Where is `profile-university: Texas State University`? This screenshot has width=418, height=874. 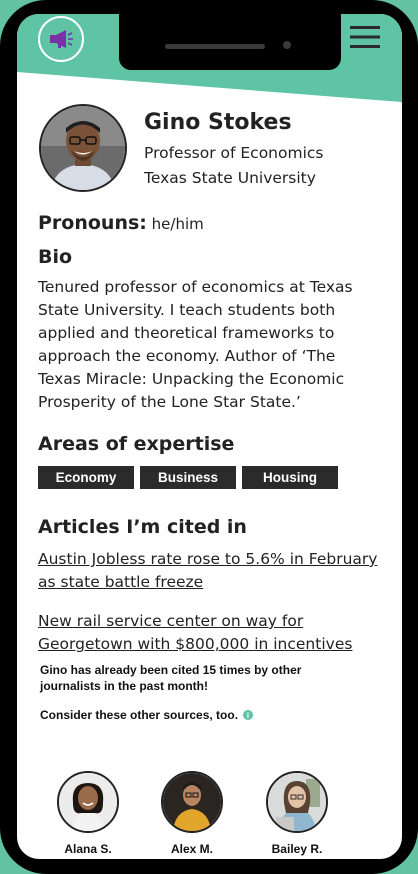 profile-university: Texas State University is located at coordinates (230, 178).